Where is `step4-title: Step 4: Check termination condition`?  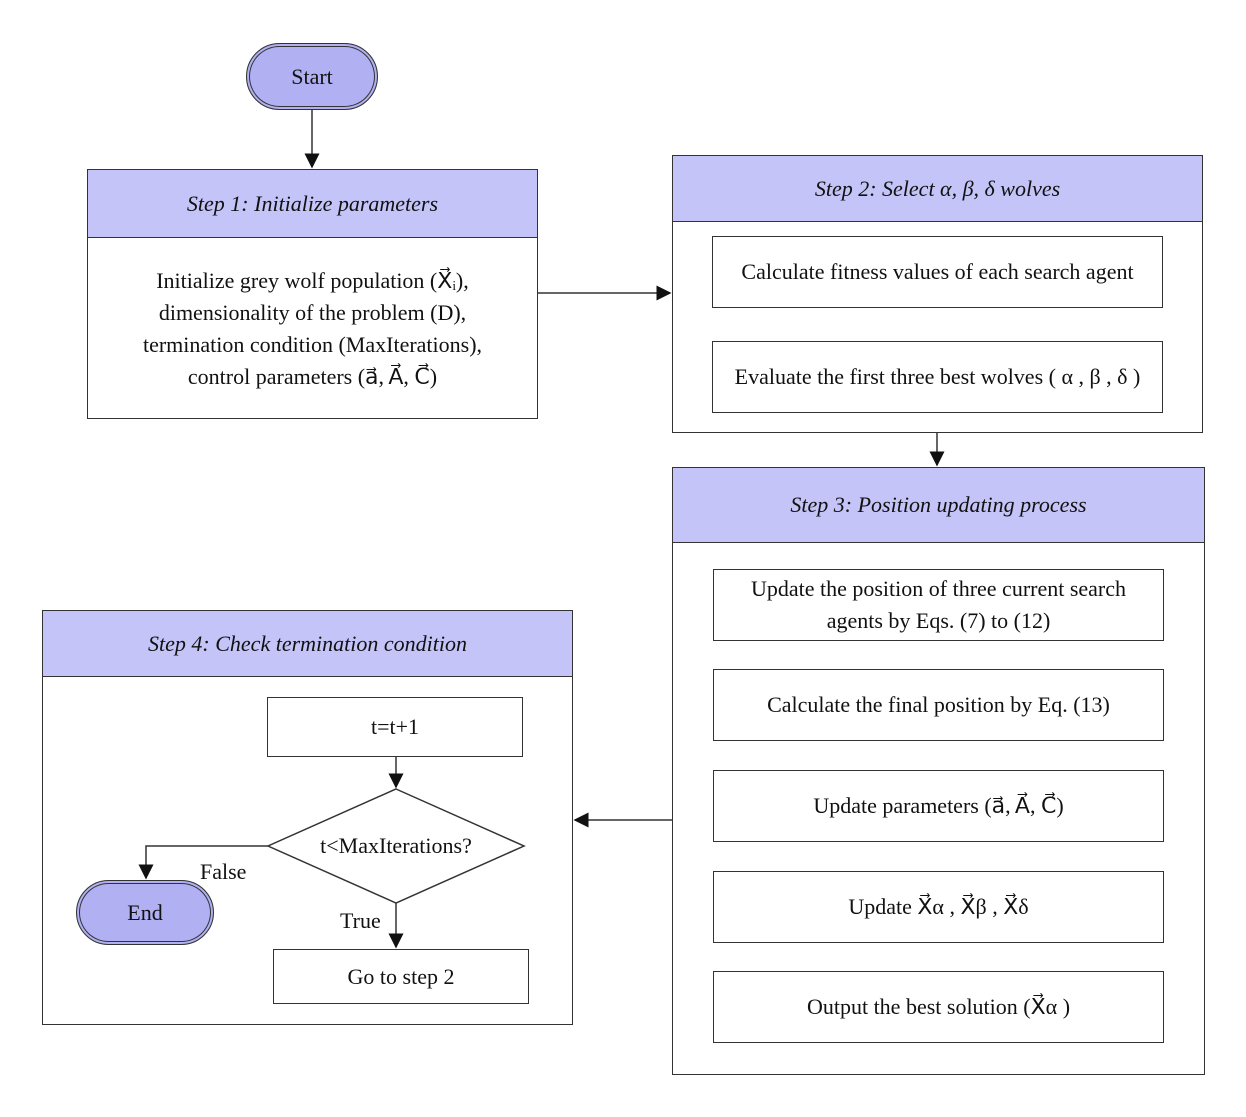
step4-title: Step 4: Check termination condition is located at coordinates (307, 644).